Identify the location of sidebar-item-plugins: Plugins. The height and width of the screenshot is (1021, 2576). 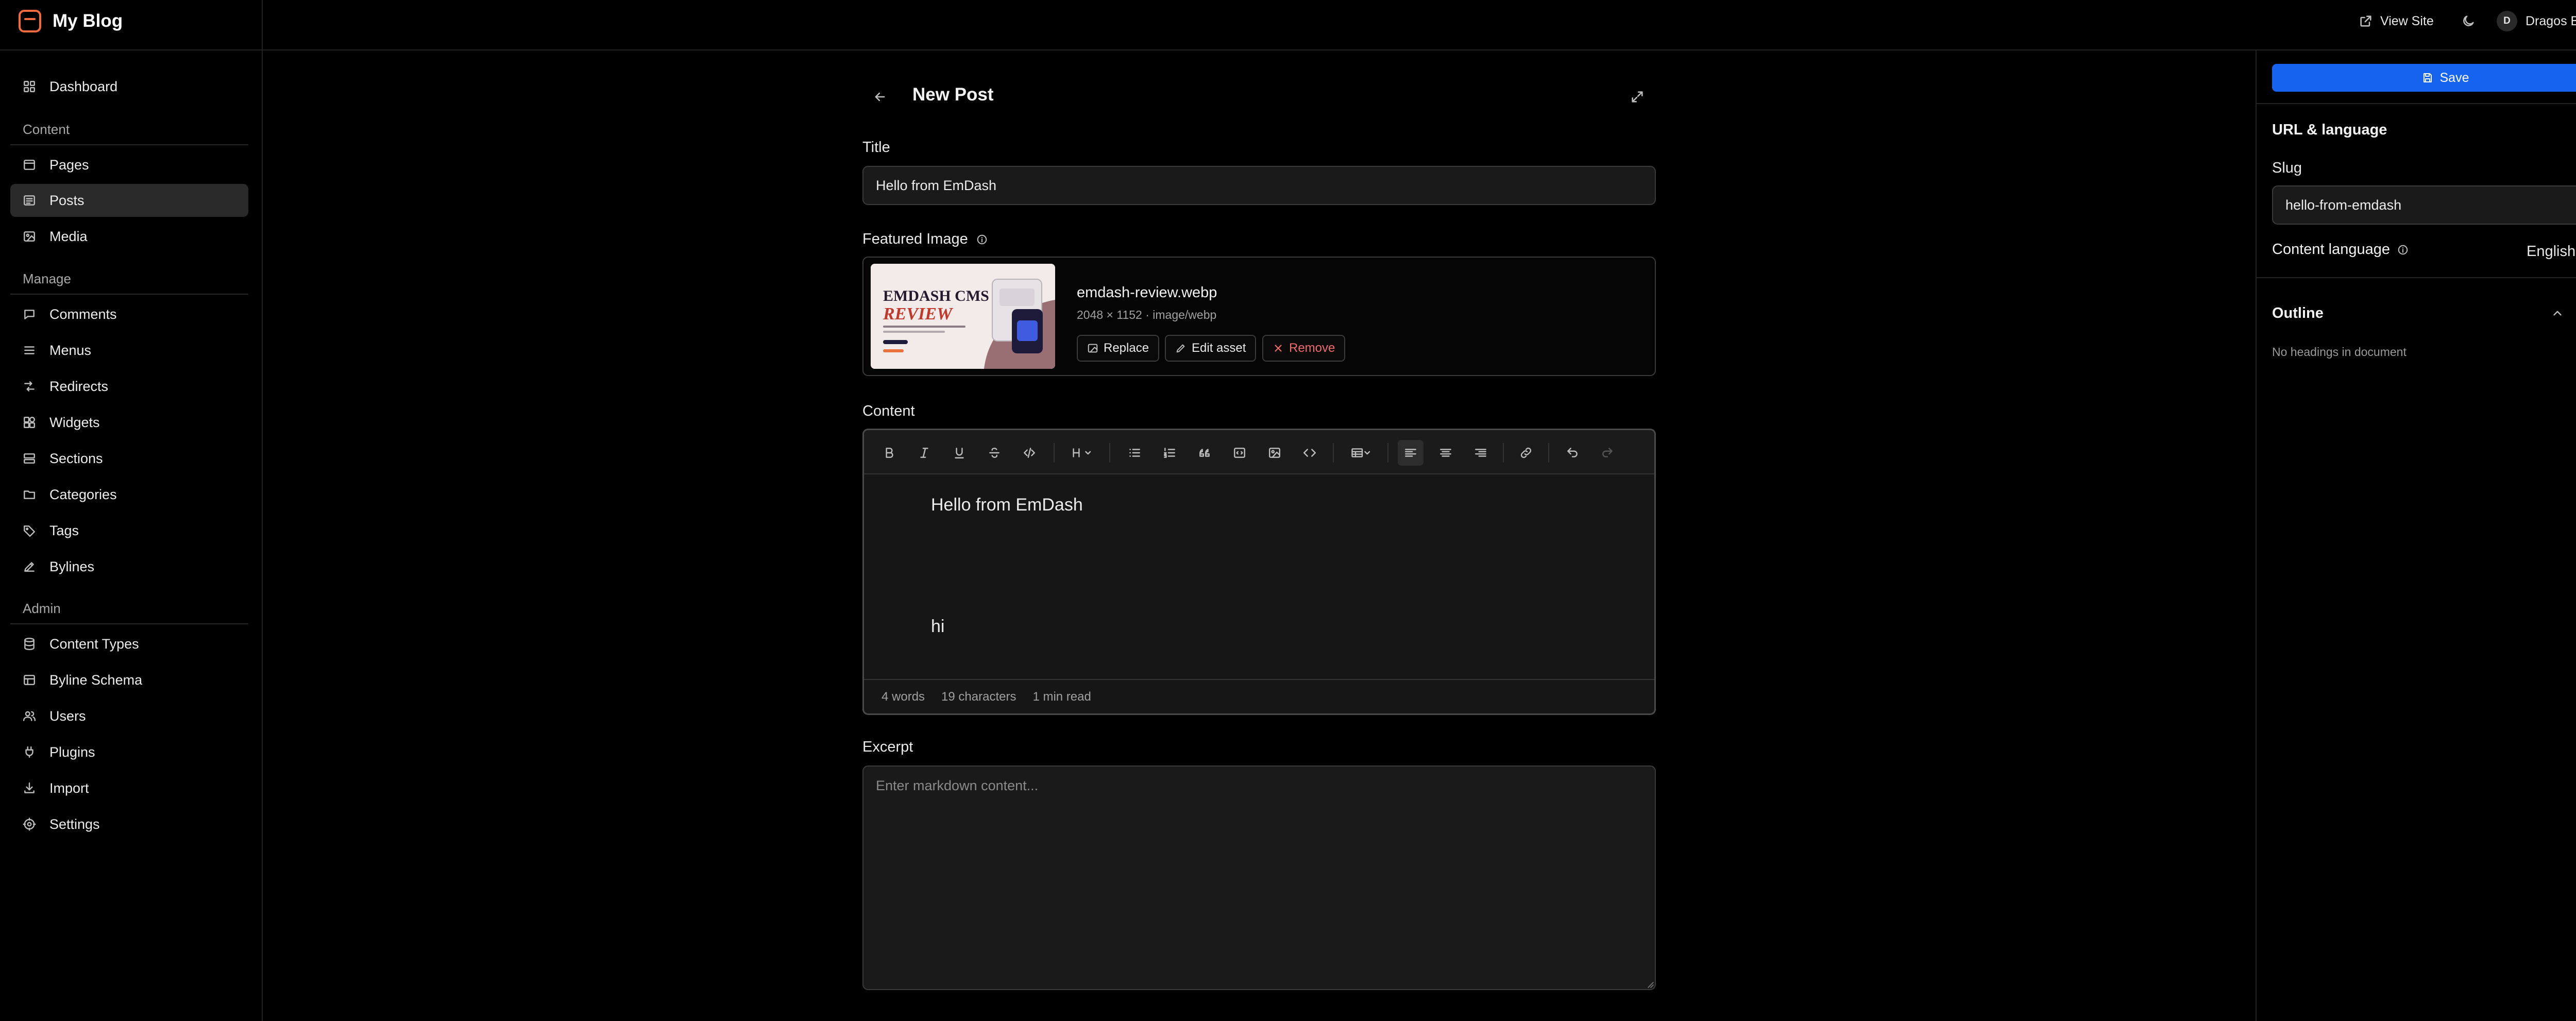
(129, 752).